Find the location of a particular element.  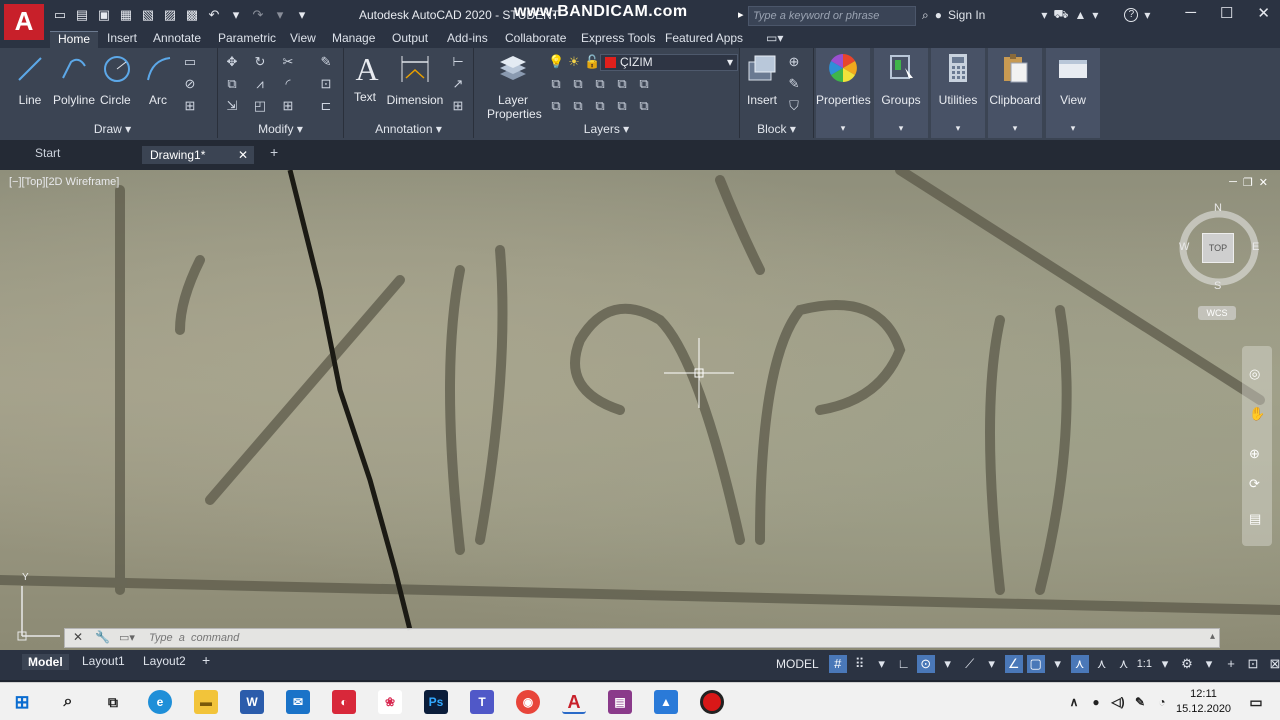

search-input: Type a keyword or phrase is located at coordinates (832, 16).